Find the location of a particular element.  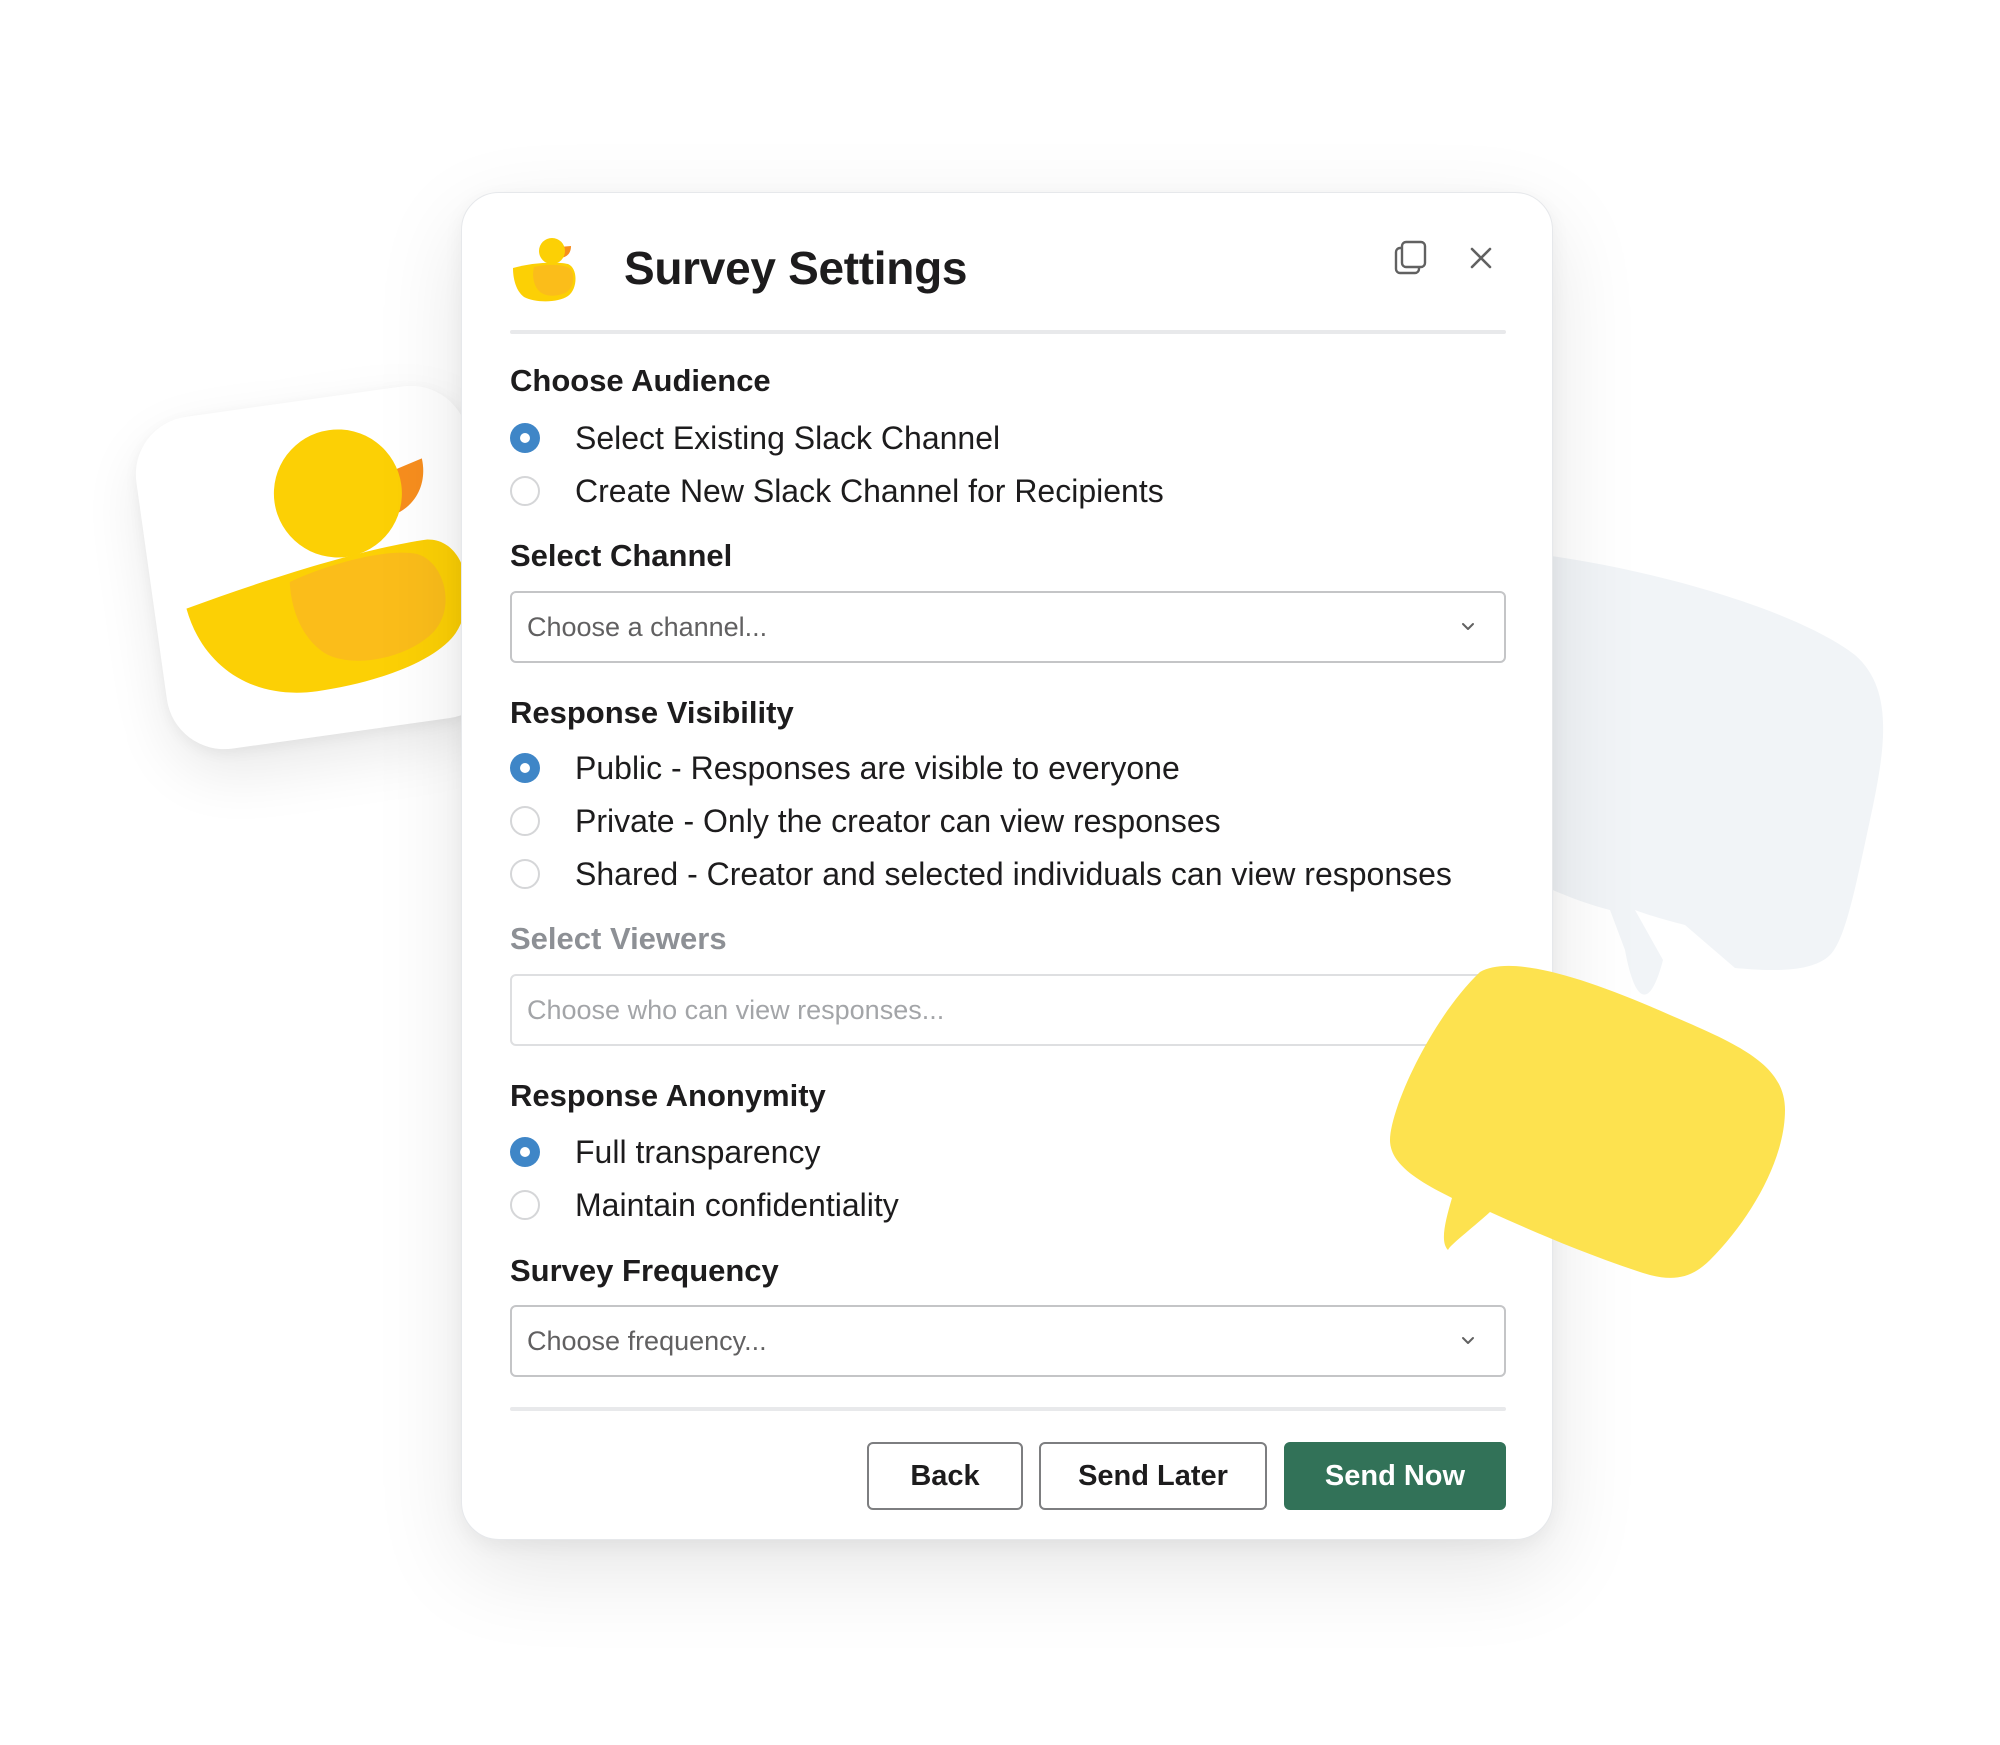

app-icon-tile is located at coordinates (317, 567).